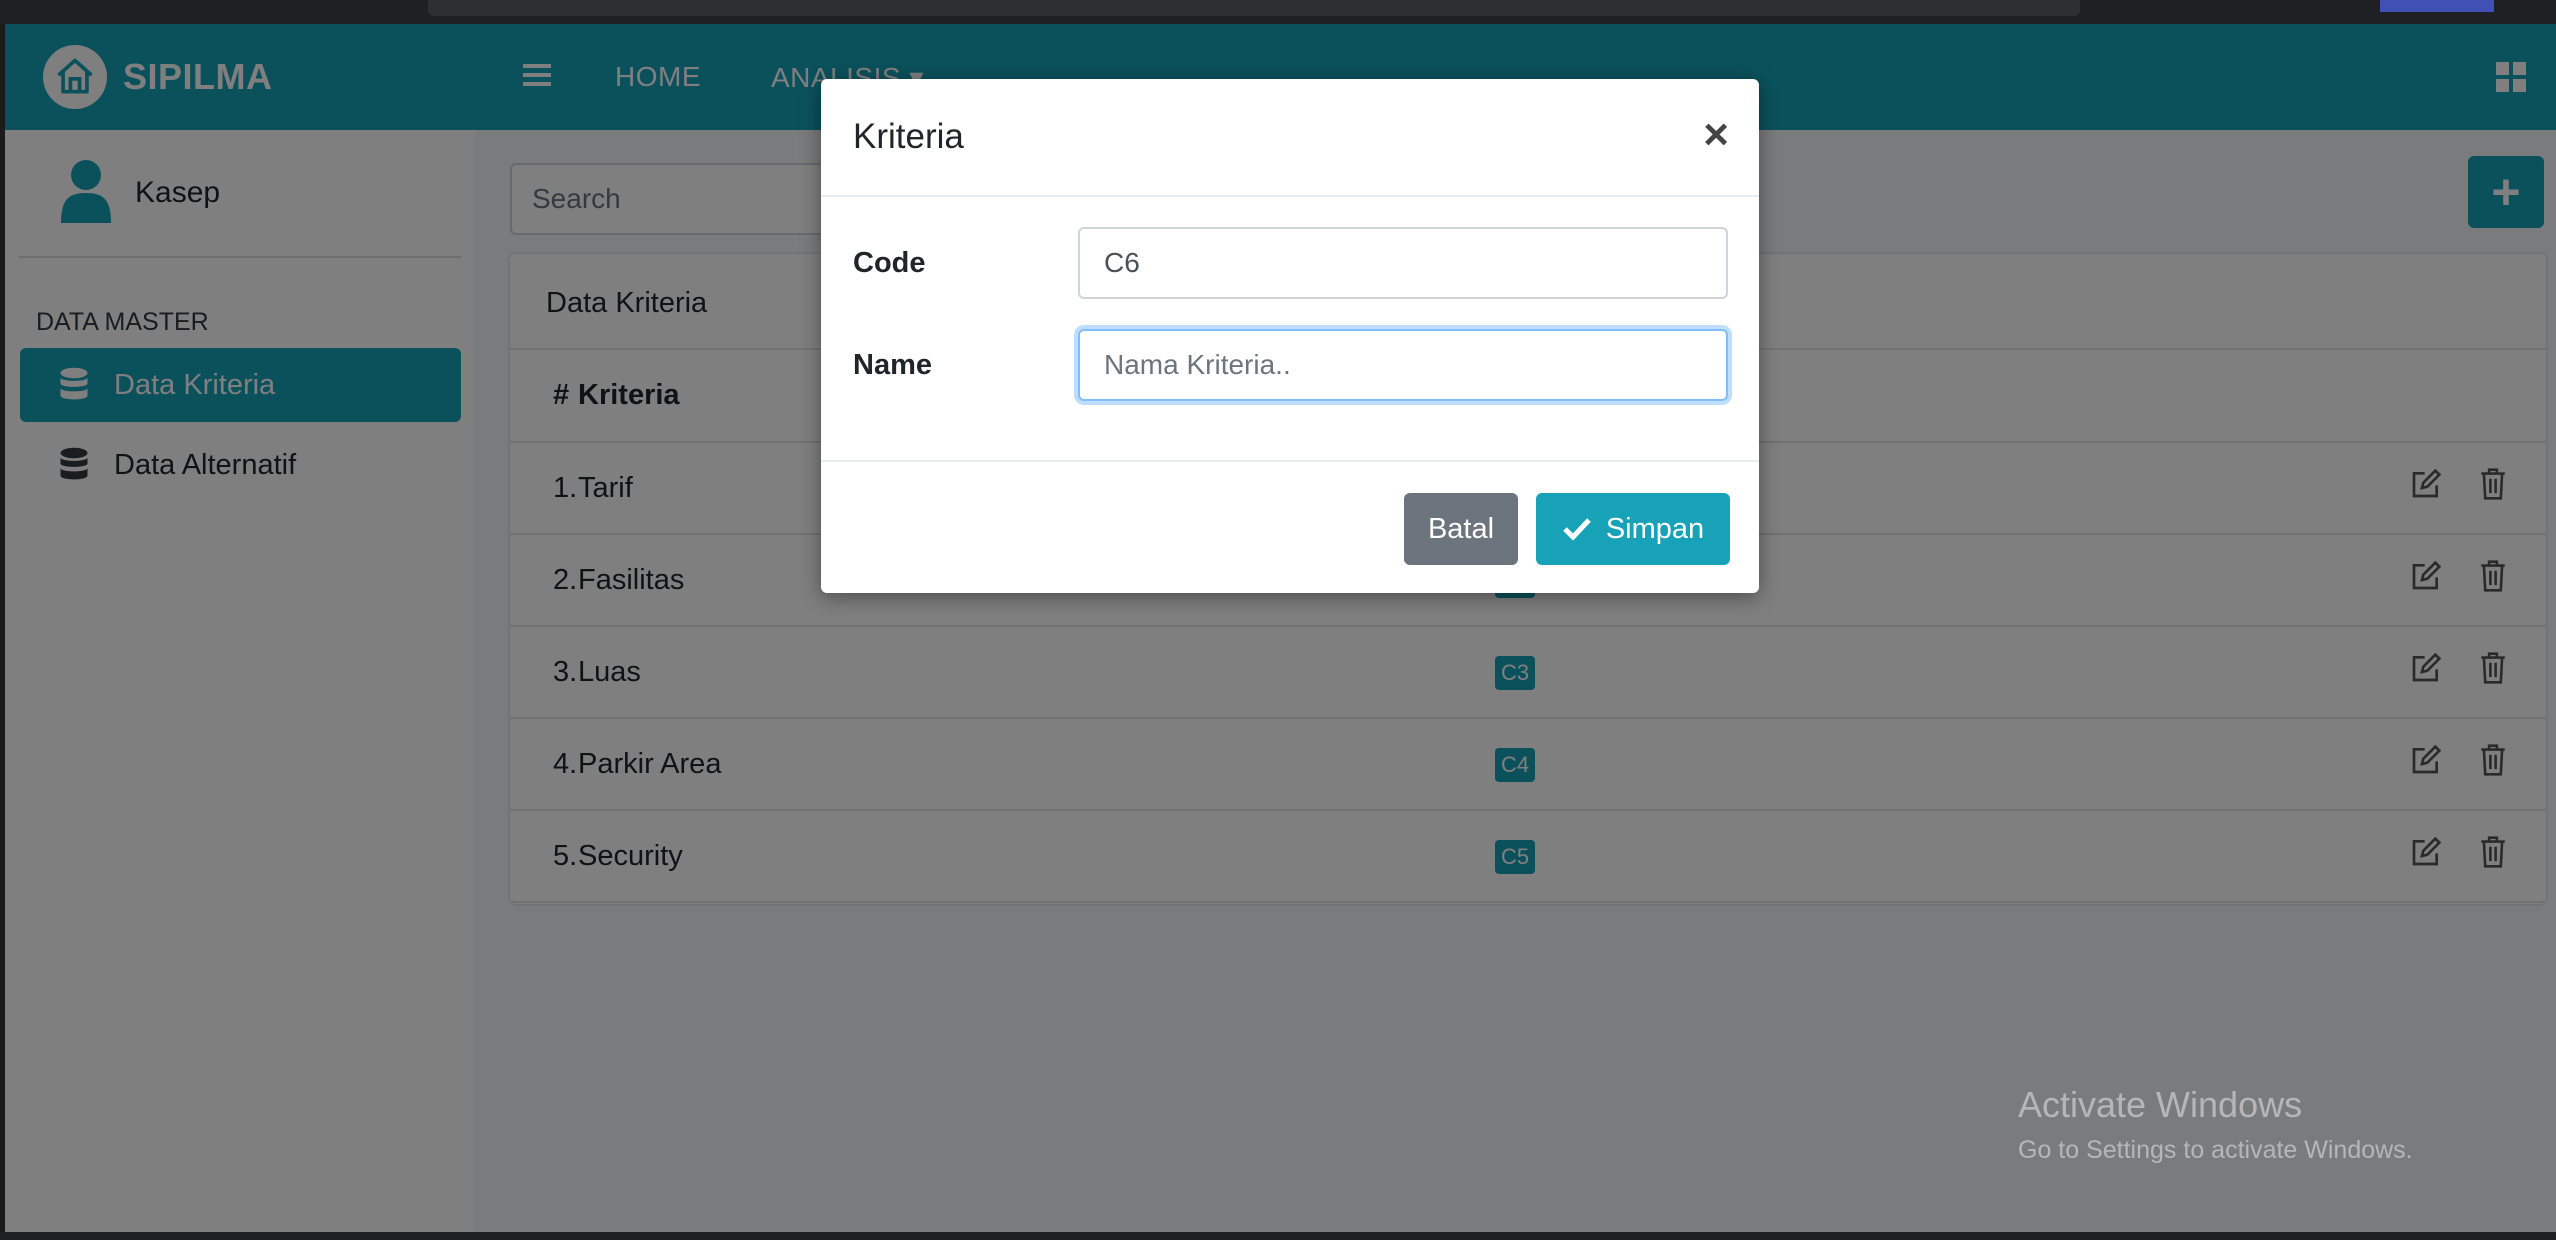 This screenshot has width=2556, height=1240. I want to click on name-input, so click(1403, 365).